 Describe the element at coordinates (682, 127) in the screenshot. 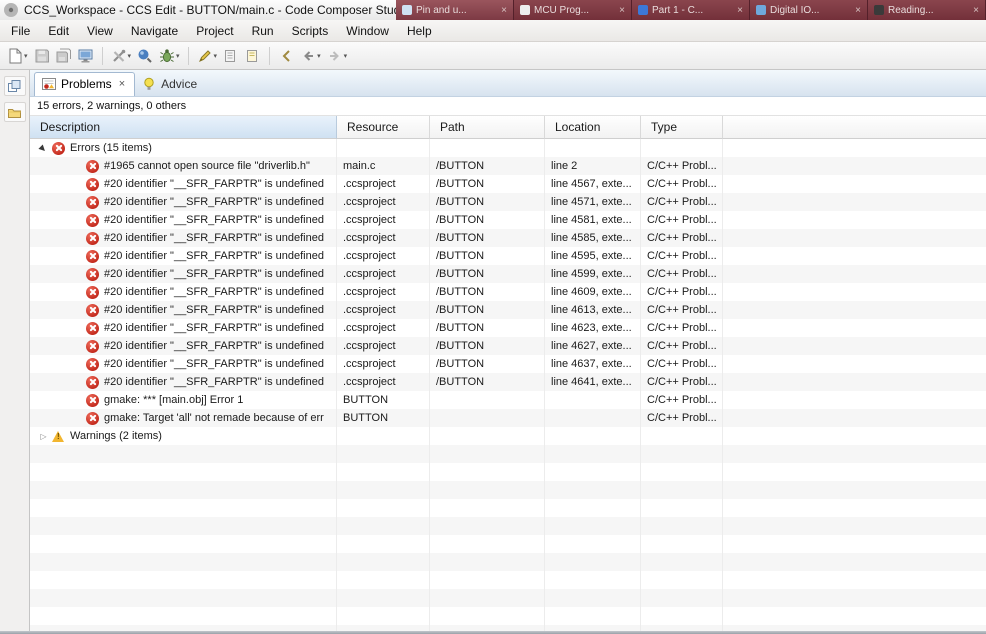

I see `column-header-type: Type` at that location.